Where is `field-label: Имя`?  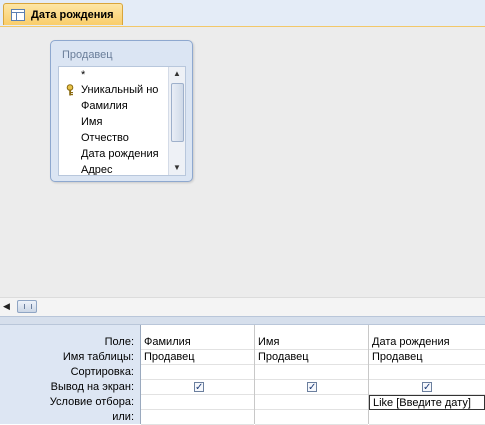 field-label: Имя is located at coordinates (92, 122).